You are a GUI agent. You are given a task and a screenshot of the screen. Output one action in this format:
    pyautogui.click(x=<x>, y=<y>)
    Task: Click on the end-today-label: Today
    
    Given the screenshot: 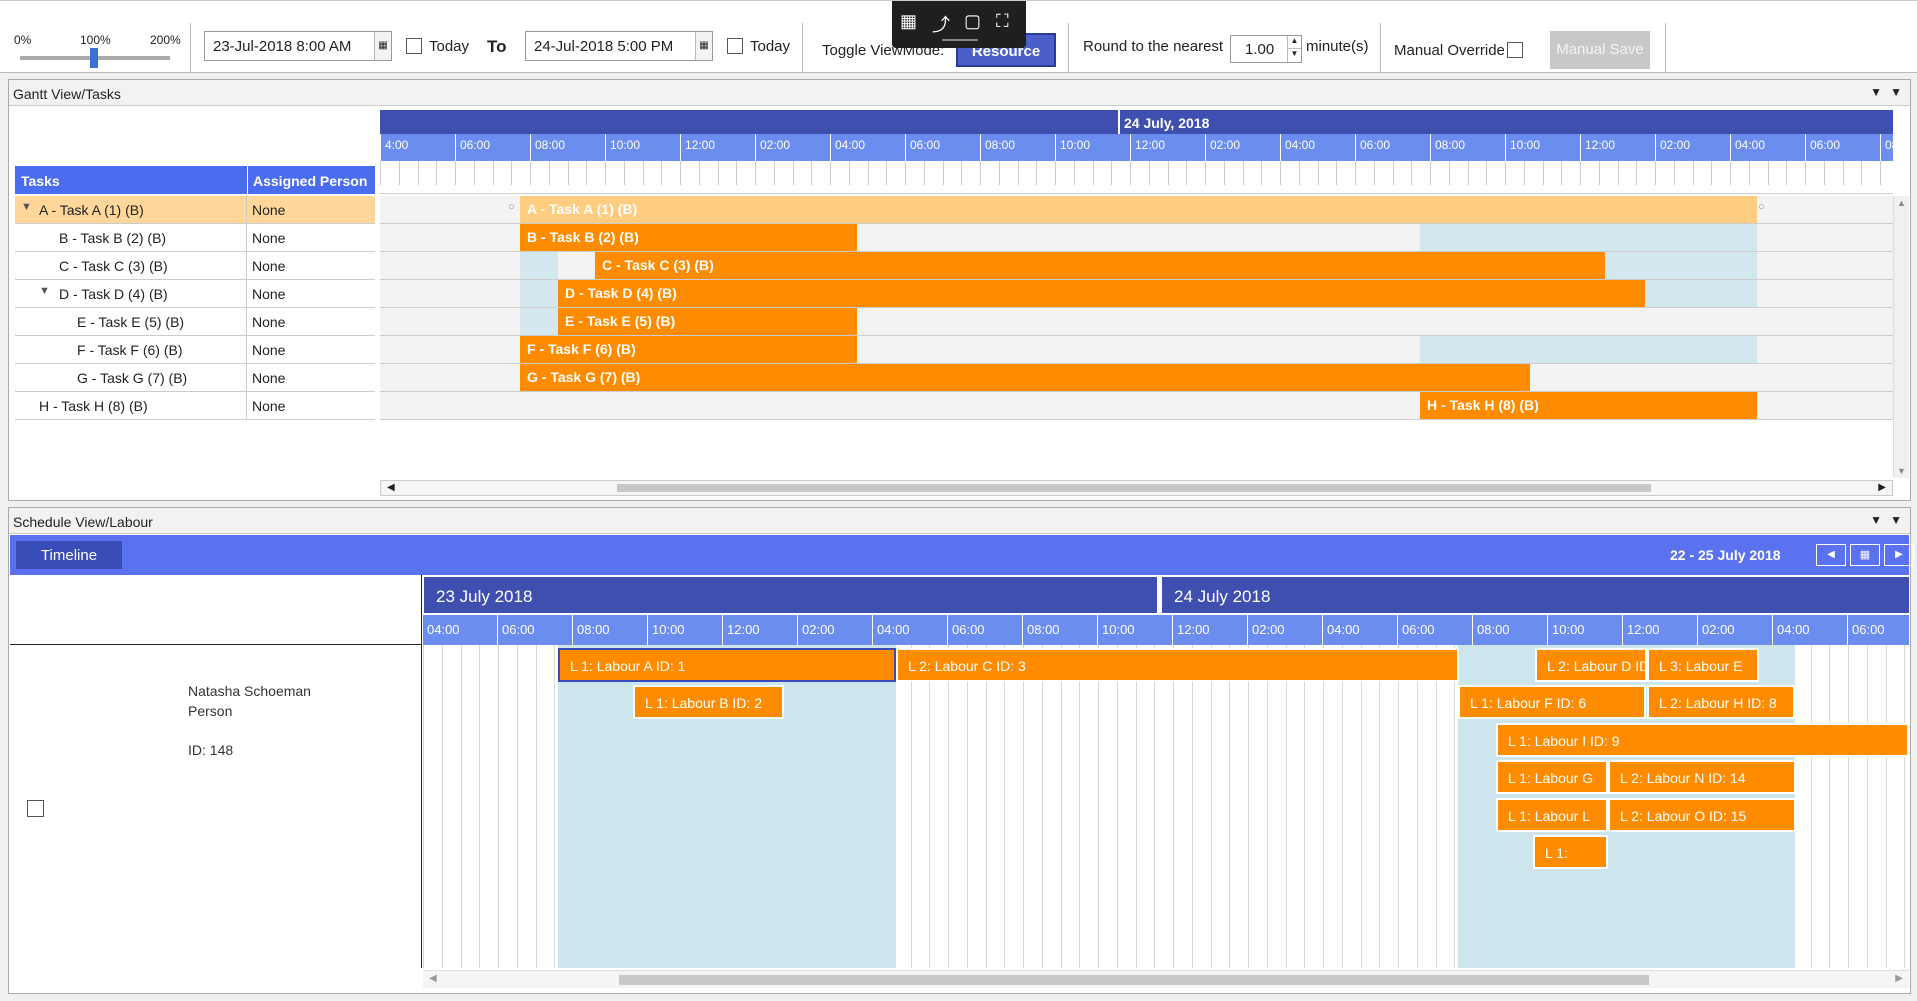 What is the action you would take?
    pyautogui.click(x=770, y=46)
    